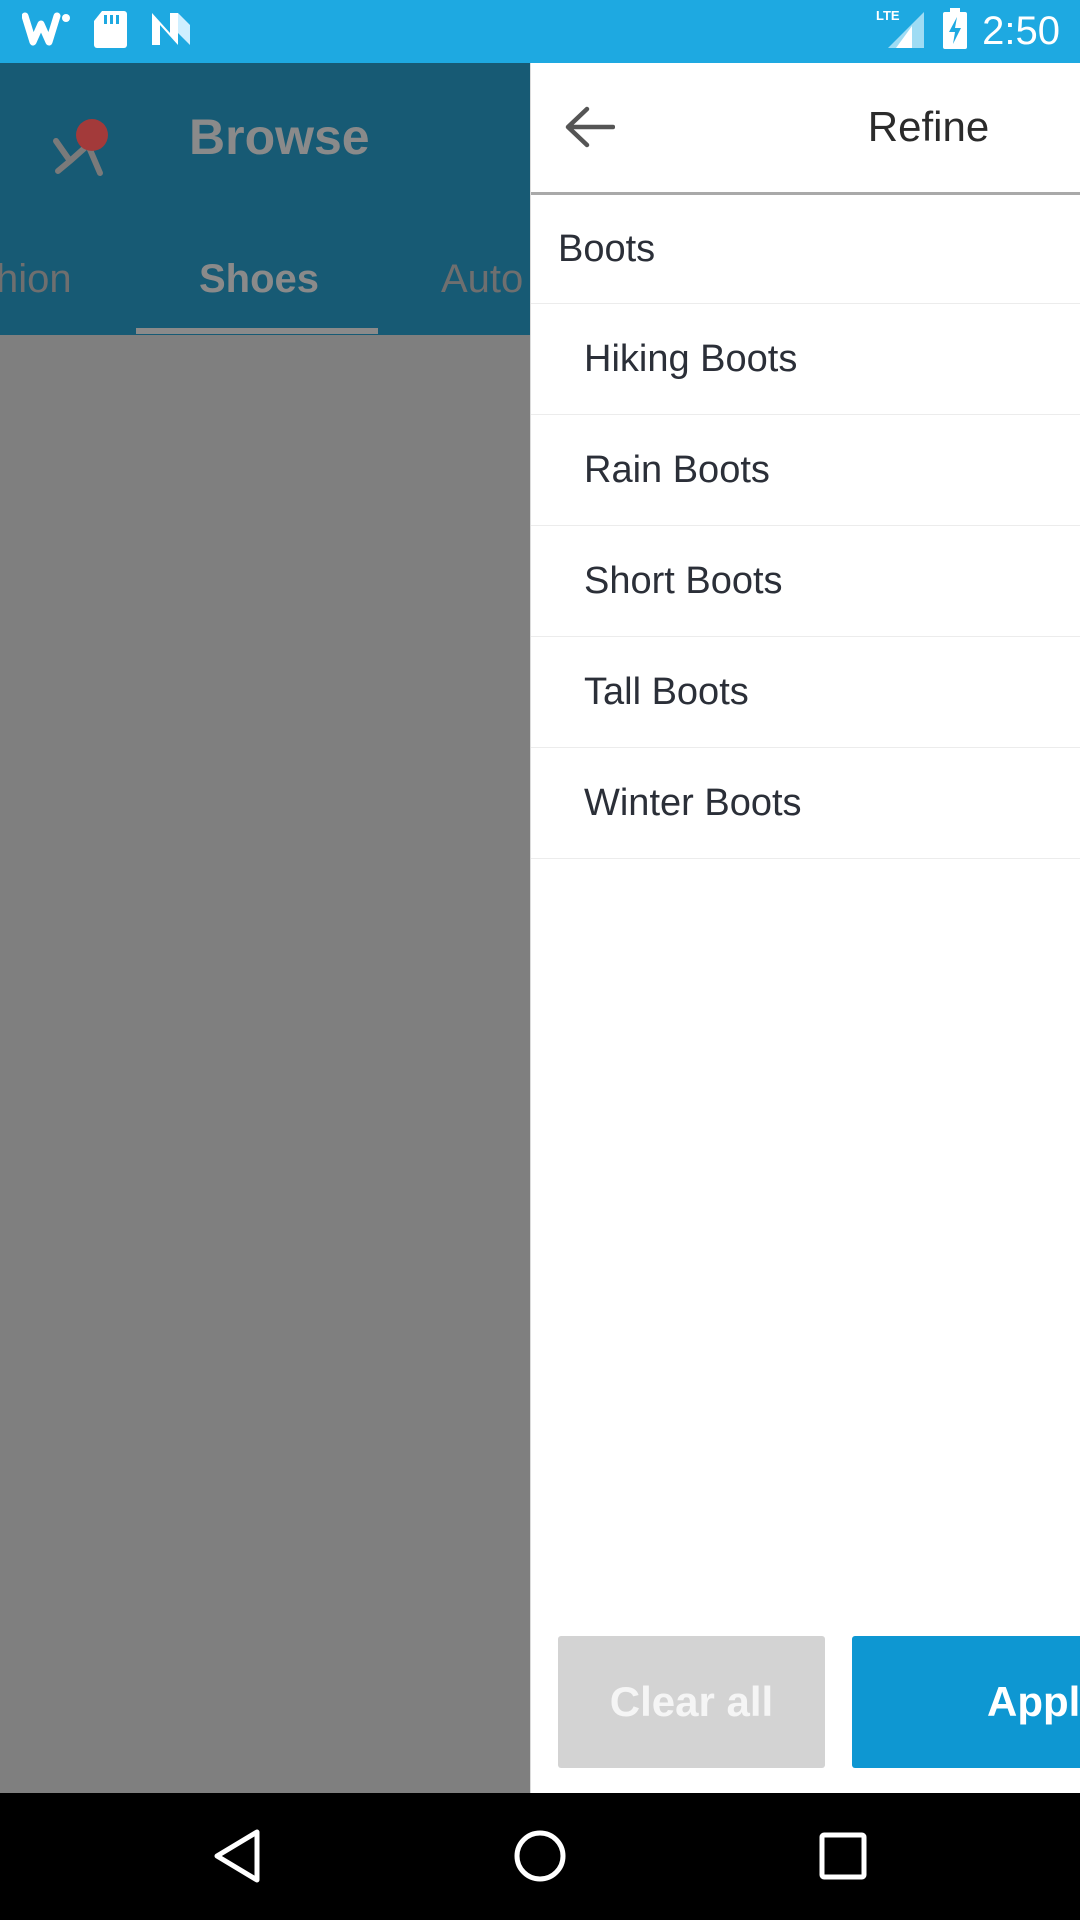 The width and height of the screenshot is (1080, 1920). I want to click on back-button, so click(589, 129).